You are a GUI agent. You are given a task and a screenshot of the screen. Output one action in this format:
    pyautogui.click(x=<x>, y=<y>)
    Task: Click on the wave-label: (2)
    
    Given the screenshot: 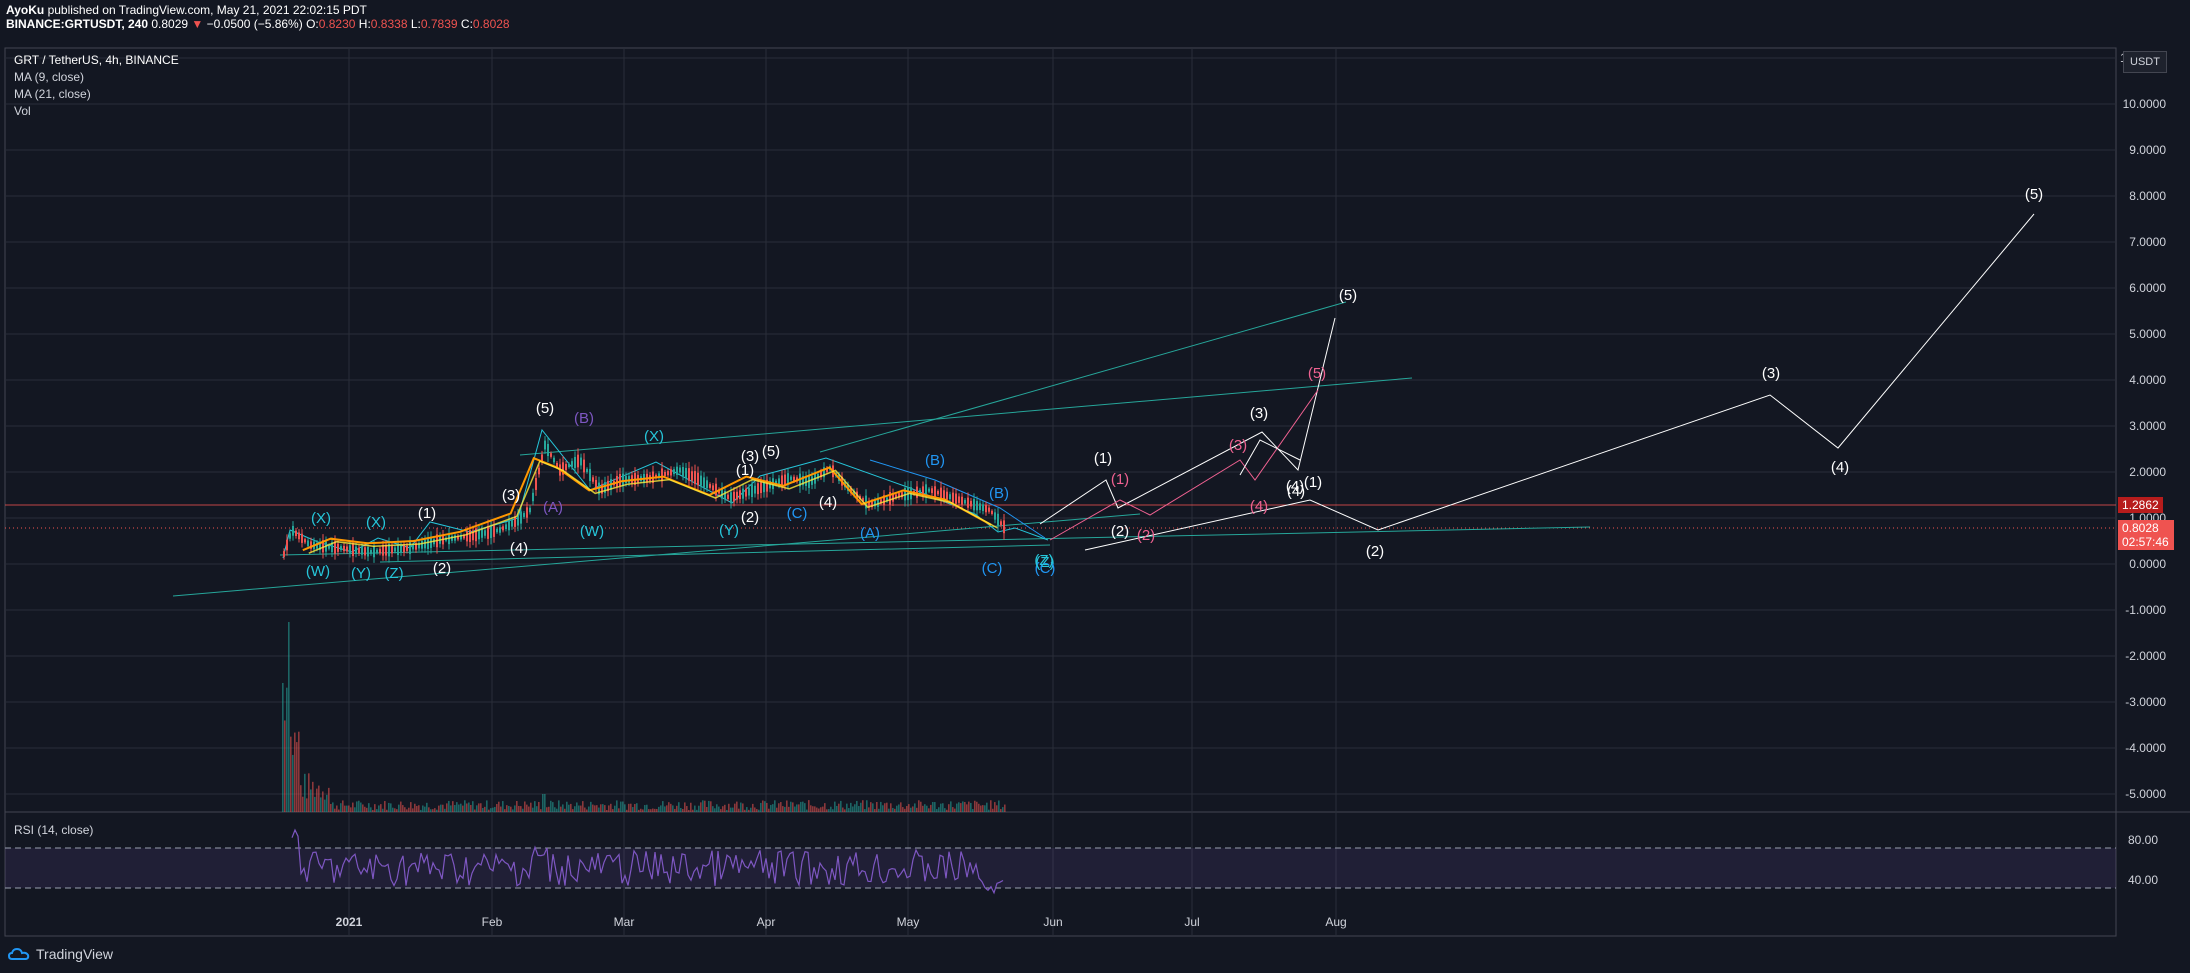 What is the action you would take?
    pyautogui.click(x=1375, y=551)
    